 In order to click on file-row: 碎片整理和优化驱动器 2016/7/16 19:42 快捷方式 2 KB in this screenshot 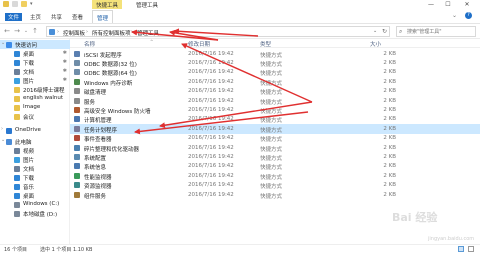, I will do `click(275, 148)`.